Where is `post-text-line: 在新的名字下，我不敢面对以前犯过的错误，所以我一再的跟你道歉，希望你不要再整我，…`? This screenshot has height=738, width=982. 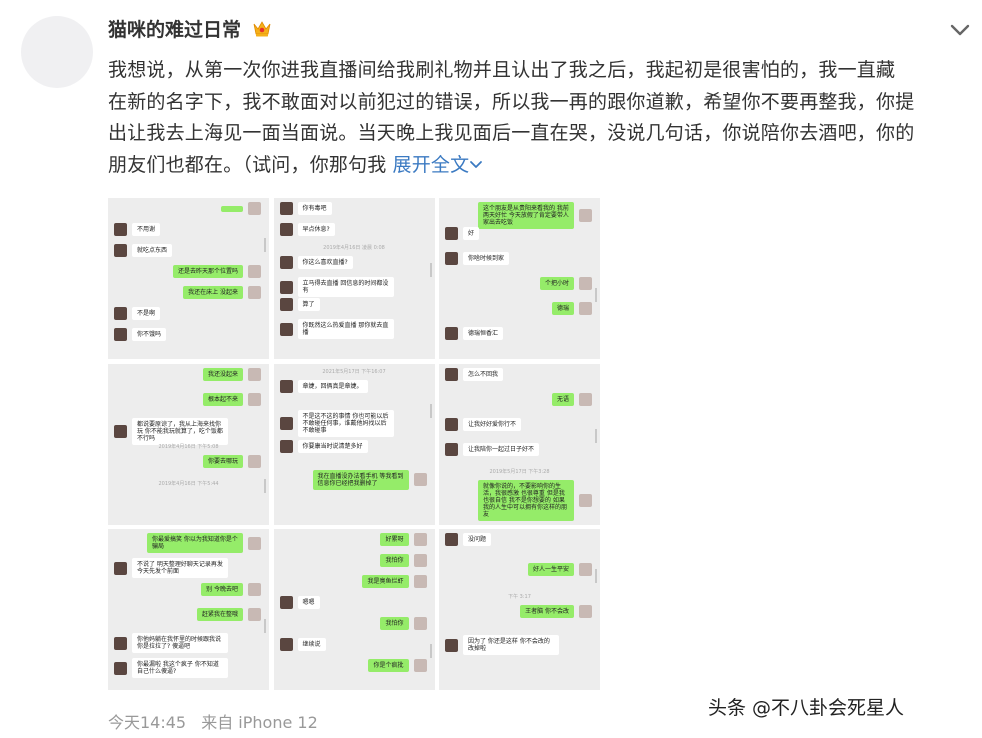
post-text-line: 在新的名字下，我不敢面对以前犯过的错误，所以我一再的跟你道歉，希望你不要再整我，… is located at coordinates (511, 101).